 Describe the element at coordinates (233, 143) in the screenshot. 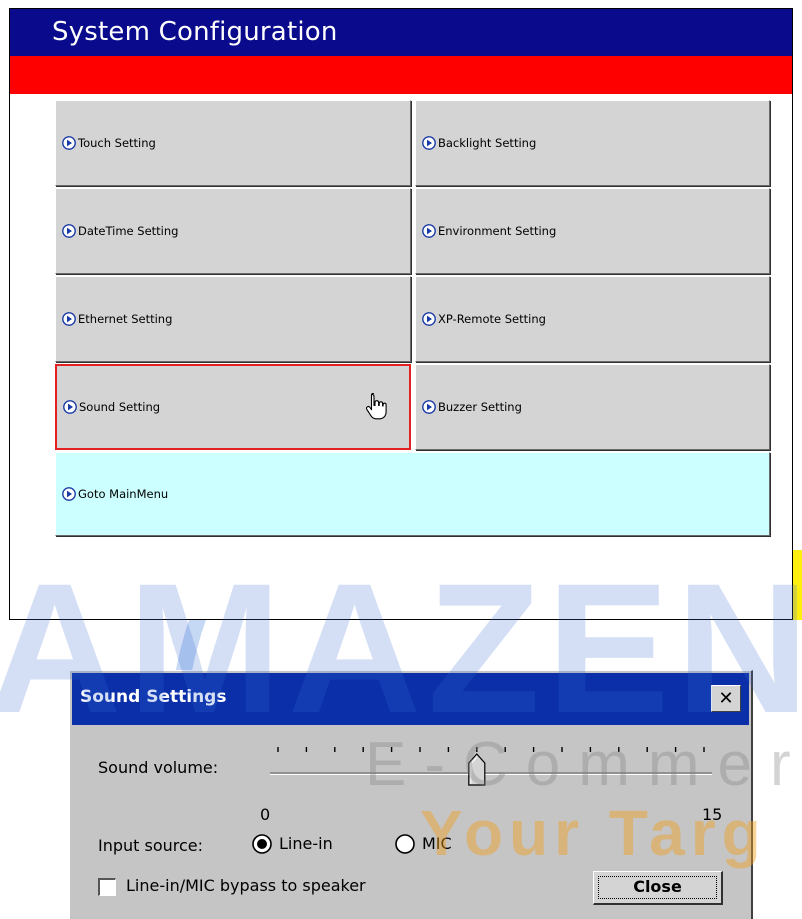

I see `touch-setting-button: Touch Setting` at that location.